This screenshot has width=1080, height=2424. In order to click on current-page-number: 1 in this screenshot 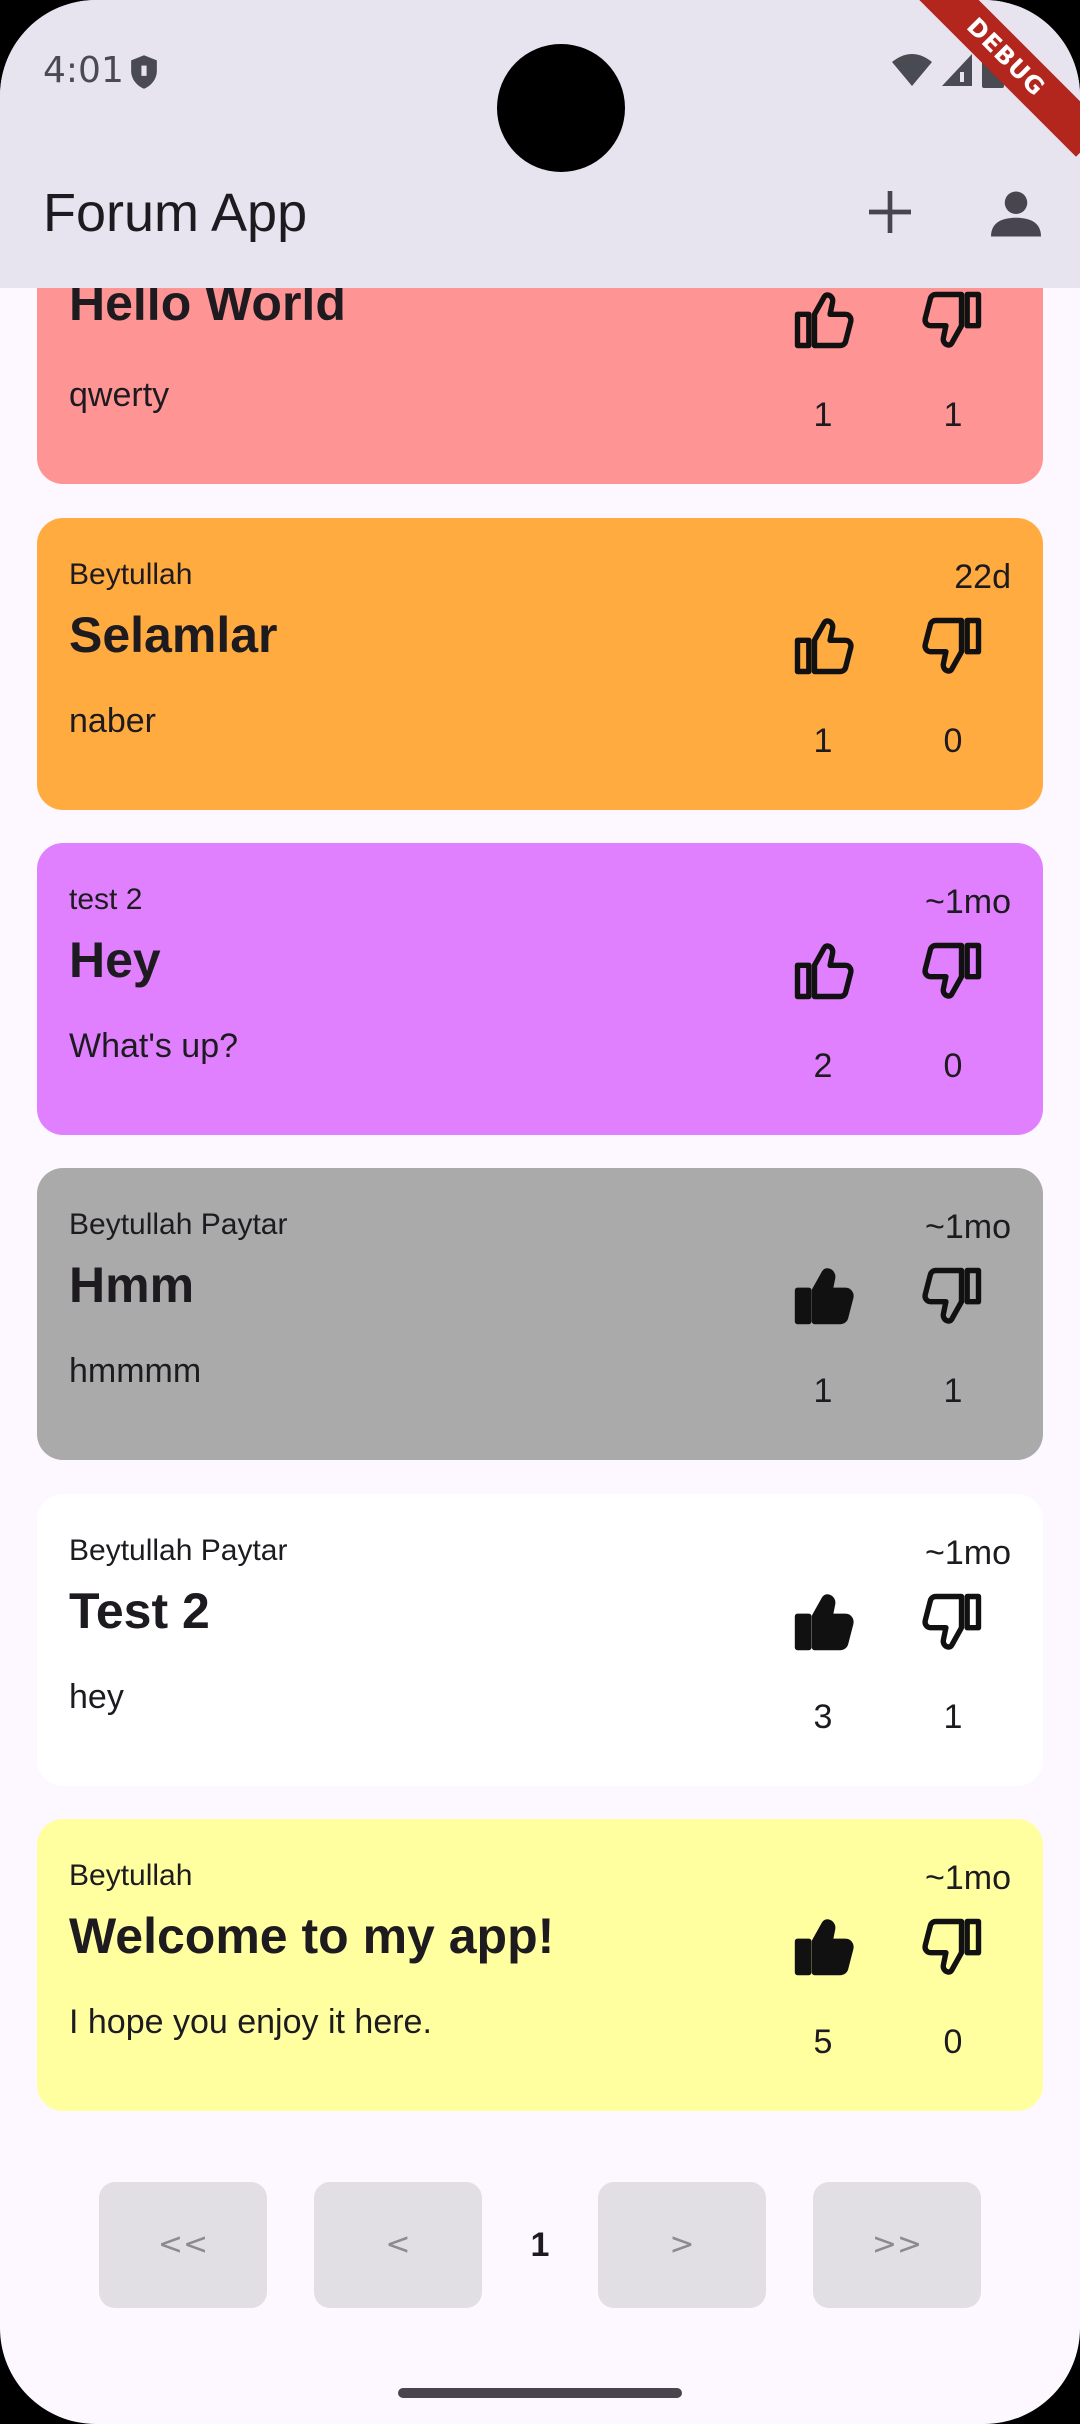, I will do `click(540, 2245)`.